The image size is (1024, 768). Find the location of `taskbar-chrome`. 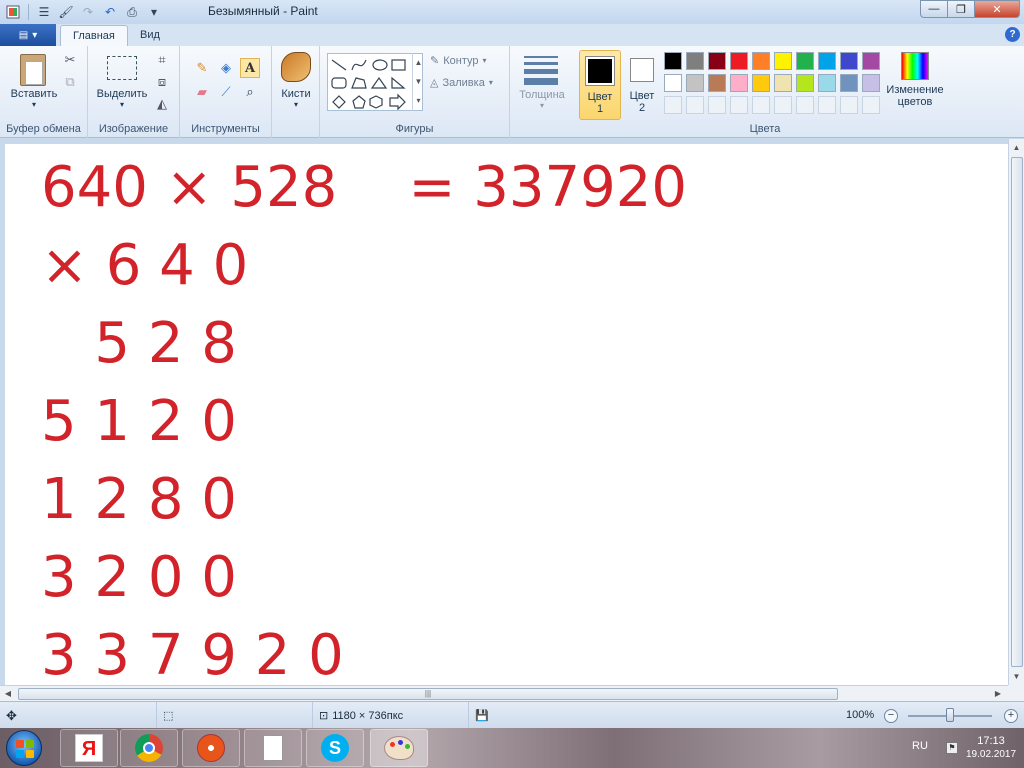

taskbar-chrome is located at coordinates (149, 748).